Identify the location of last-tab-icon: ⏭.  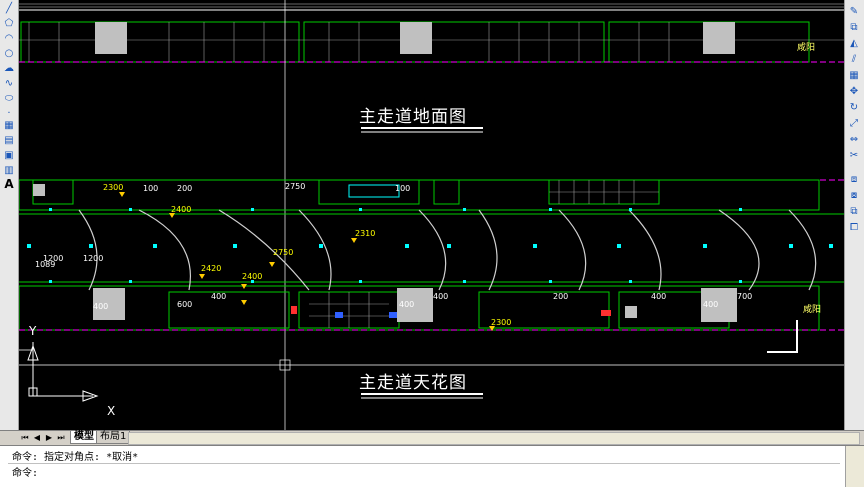
(61, 437).